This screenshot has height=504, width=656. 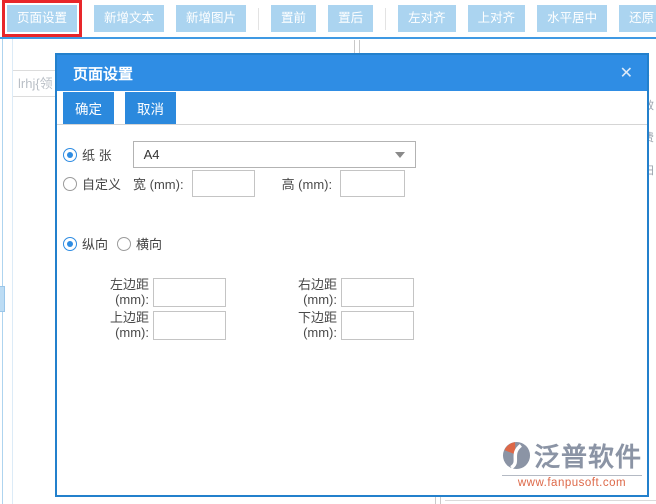 I want to click on highlight-annotation-box: 页面设置, so click(x=42, y=18).